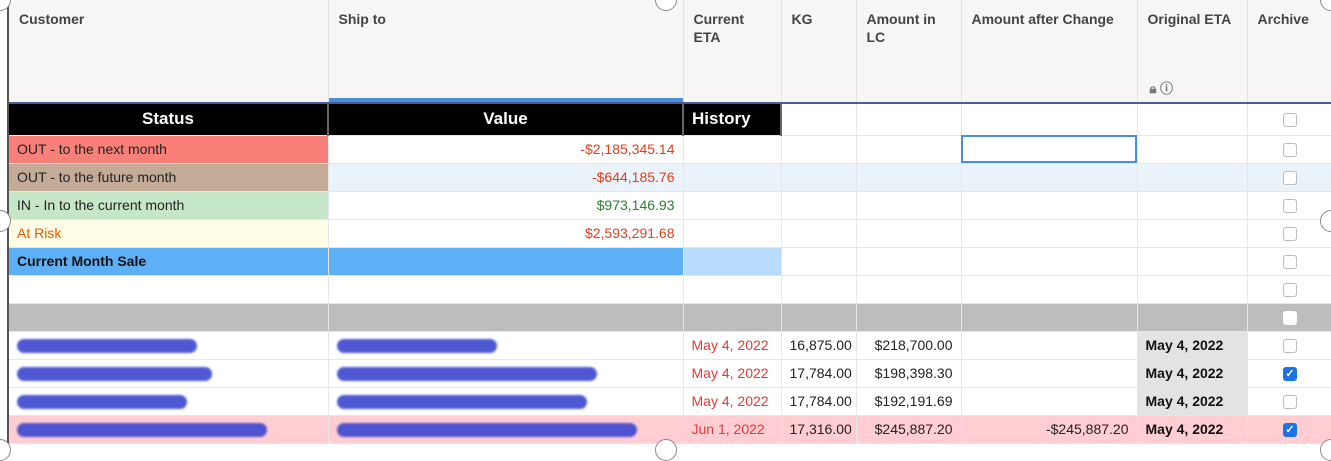  I want to click on current-eta-cell: Jun 1, 2022, so click(732, 429).